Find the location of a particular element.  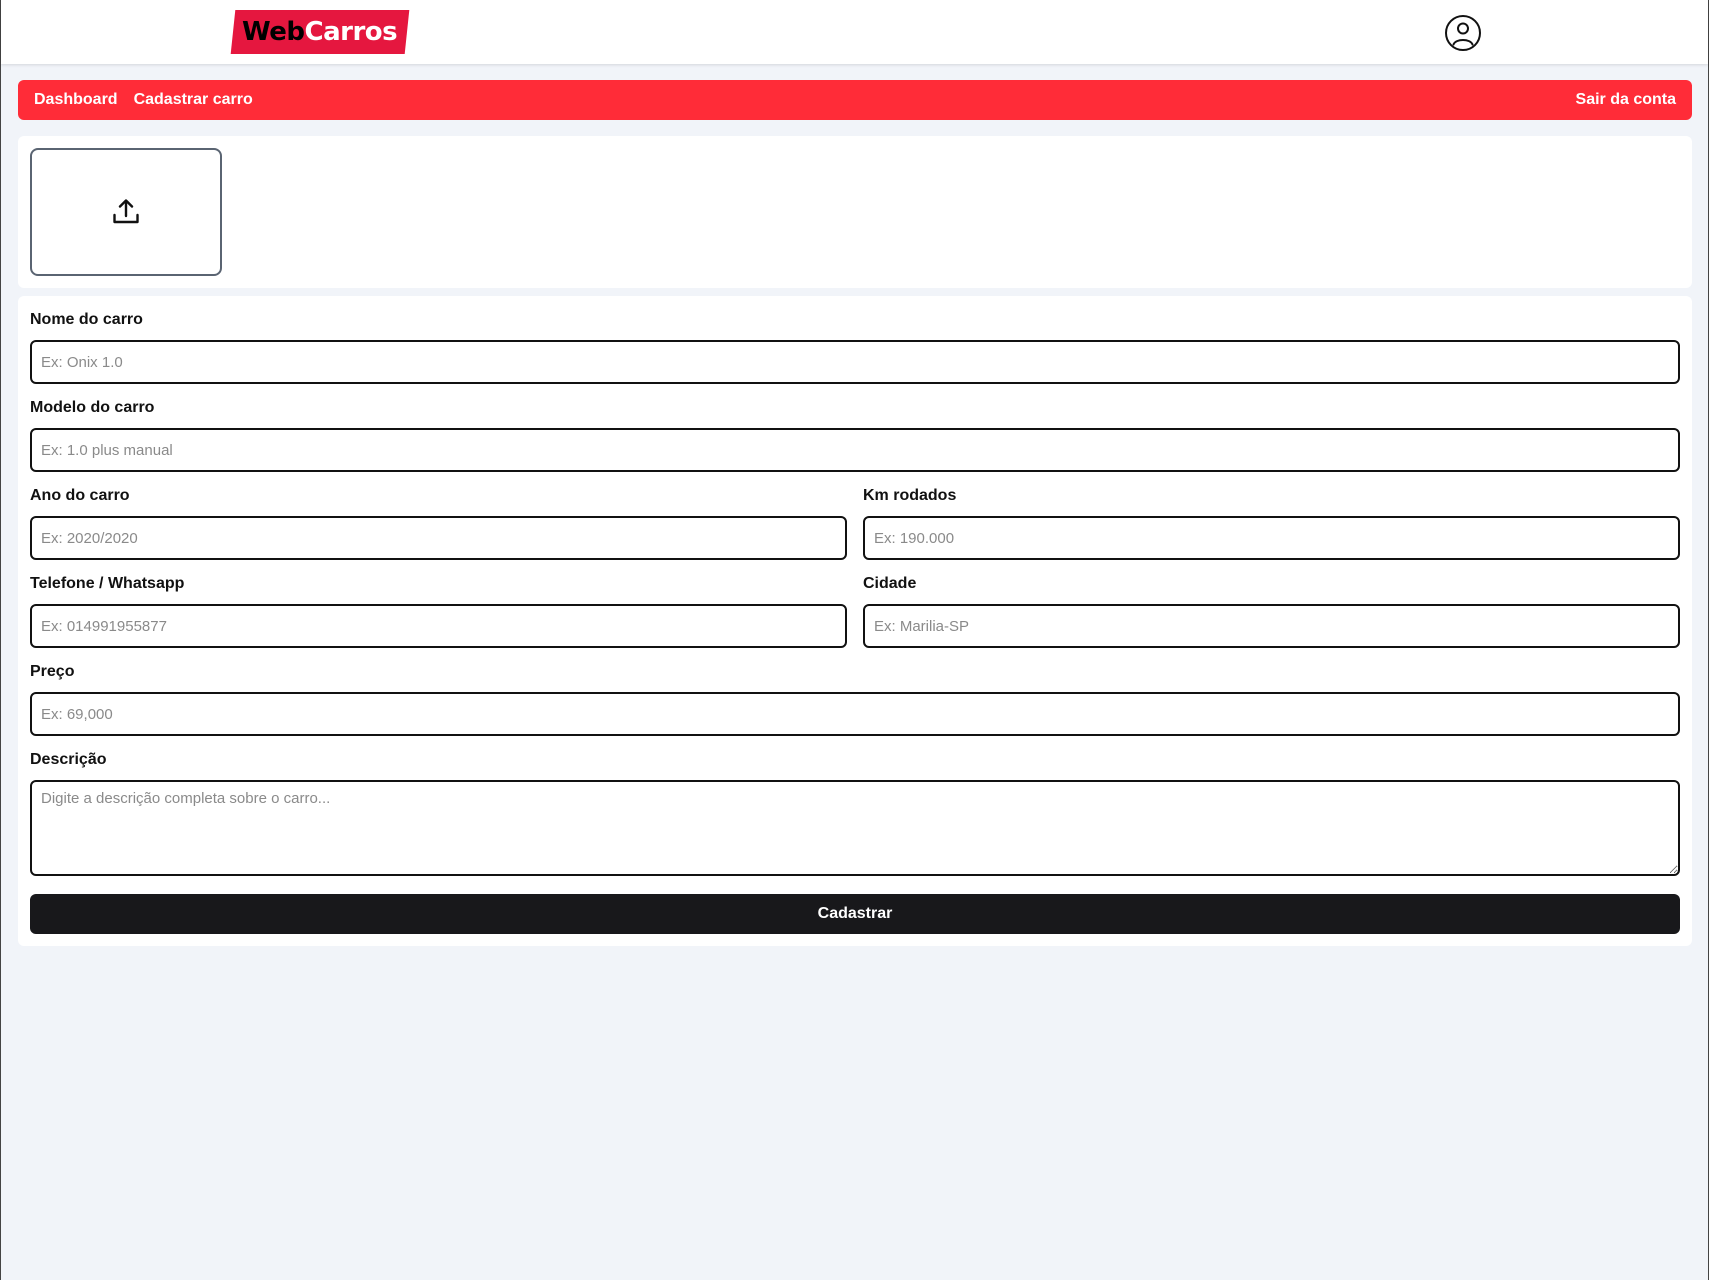

city-input is located at coordinates (1271, 626).